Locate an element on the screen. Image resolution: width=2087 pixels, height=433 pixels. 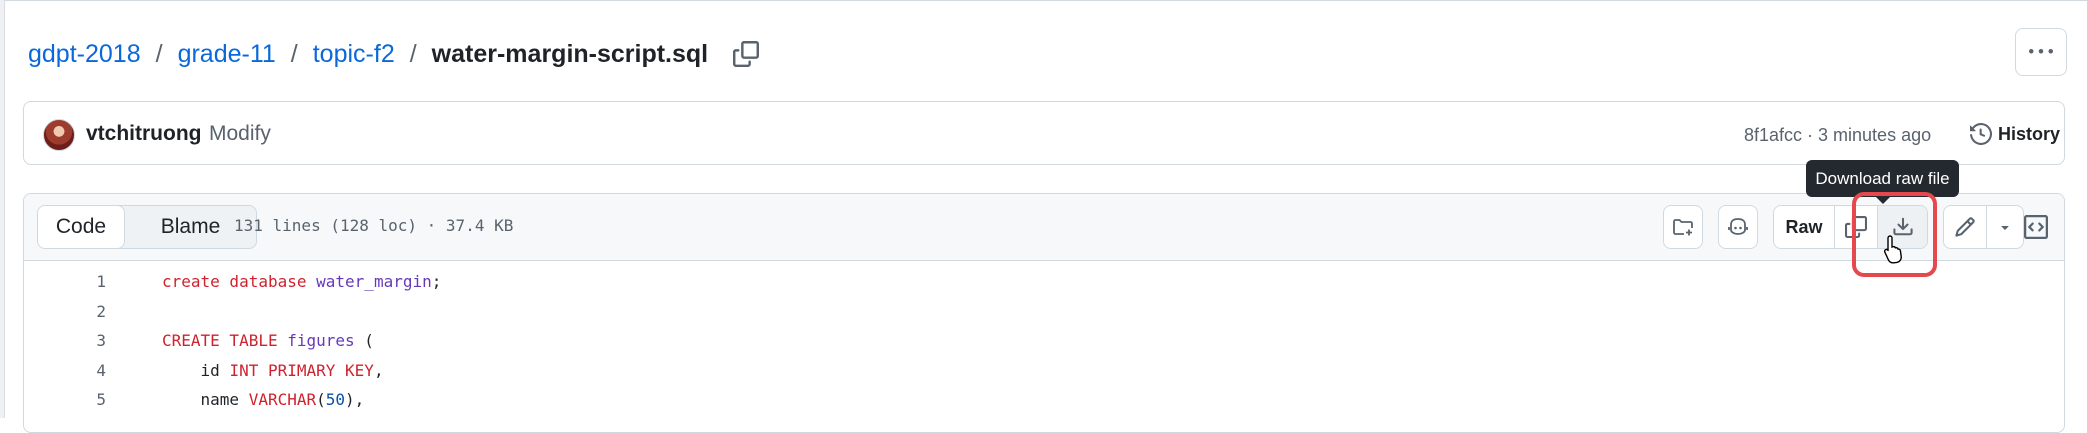
history-label: History is located at coordinates (2029, 133).